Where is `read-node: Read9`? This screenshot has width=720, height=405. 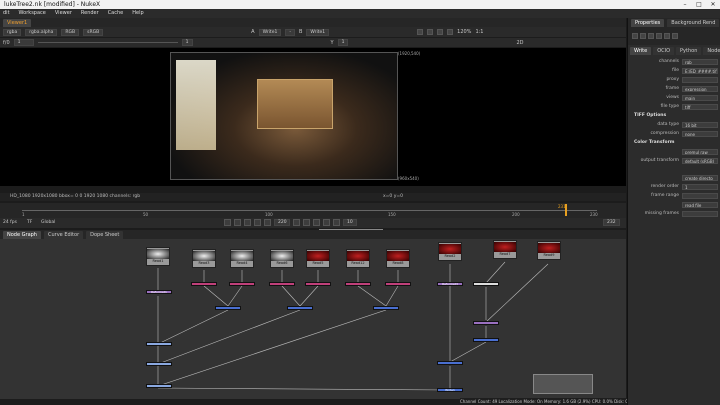 read-node: Read9 is located at coordinates (549, 250).